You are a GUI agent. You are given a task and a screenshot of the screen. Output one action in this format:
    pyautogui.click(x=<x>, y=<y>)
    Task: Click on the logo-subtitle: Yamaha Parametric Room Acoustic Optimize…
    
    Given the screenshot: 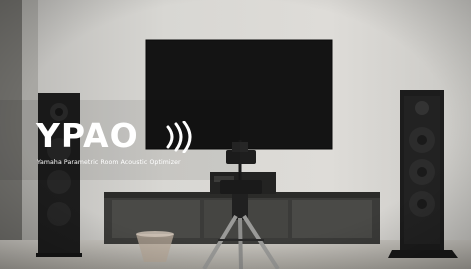 What is the action you would take?
    pyautogui.click(x=109, y=162)
    